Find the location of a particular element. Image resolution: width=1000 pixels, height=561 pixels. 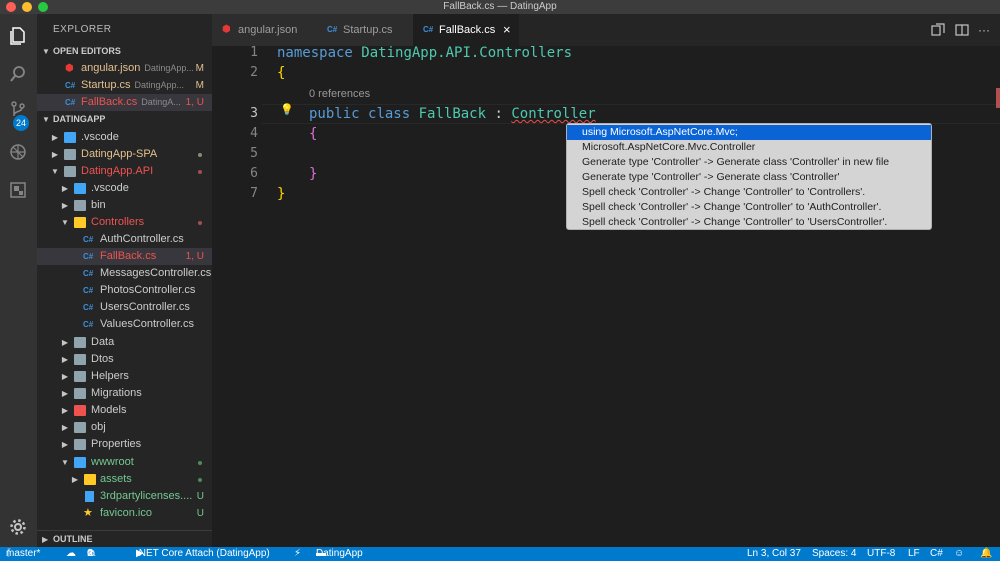

indentation: Spaces: 4 is located at coordinates (834, 554).